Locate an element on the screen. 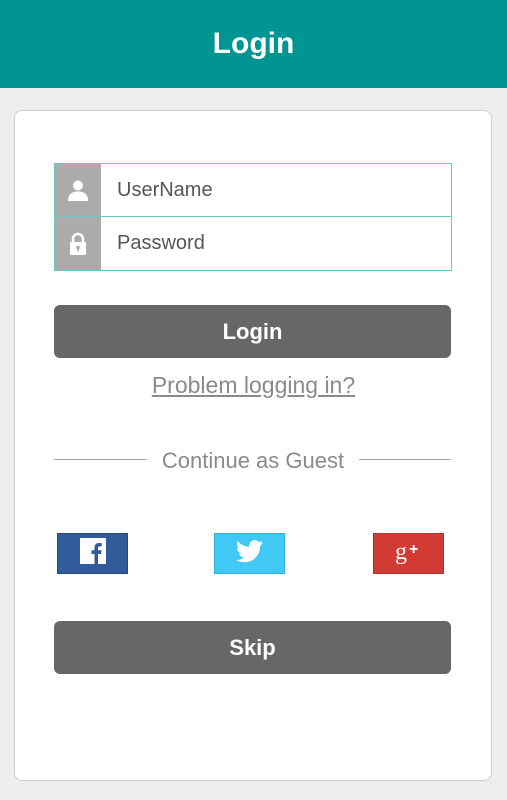  twitter-button is located at coordinates (249, 553).